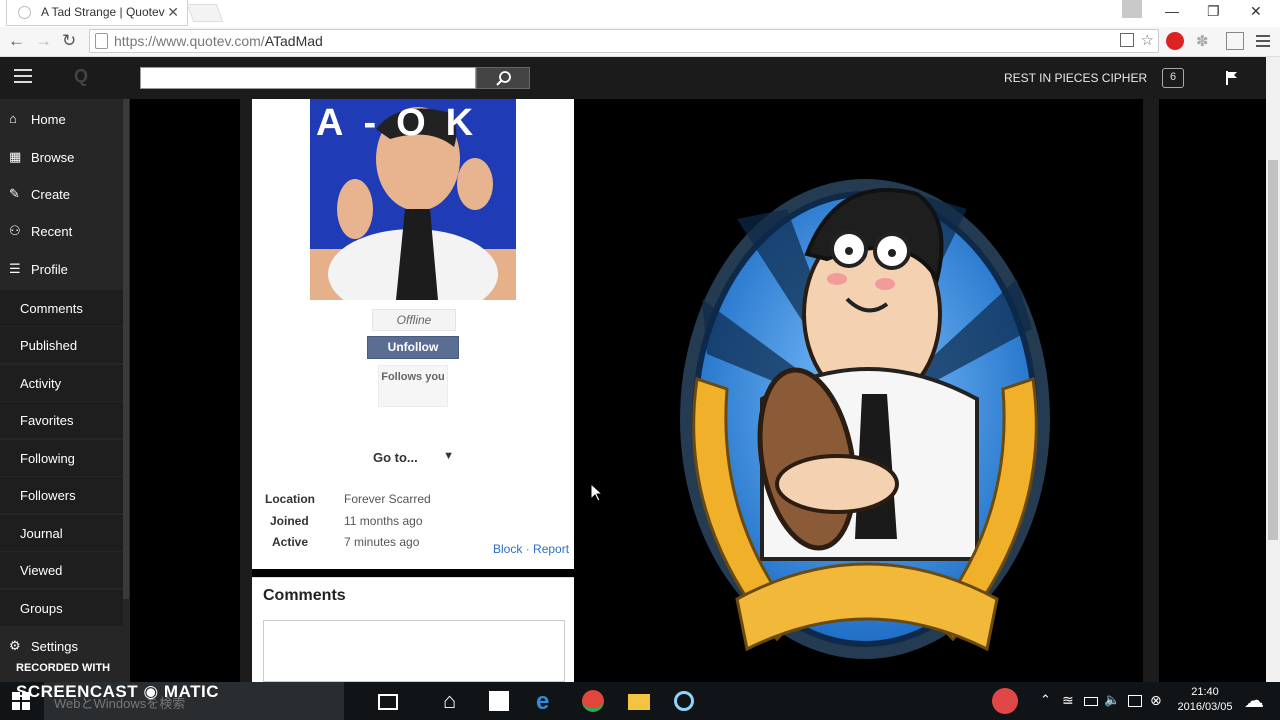  Describe the element at coordinates (1173, 78) in the screenshot. I see `notifications-badge: 6` at that location.